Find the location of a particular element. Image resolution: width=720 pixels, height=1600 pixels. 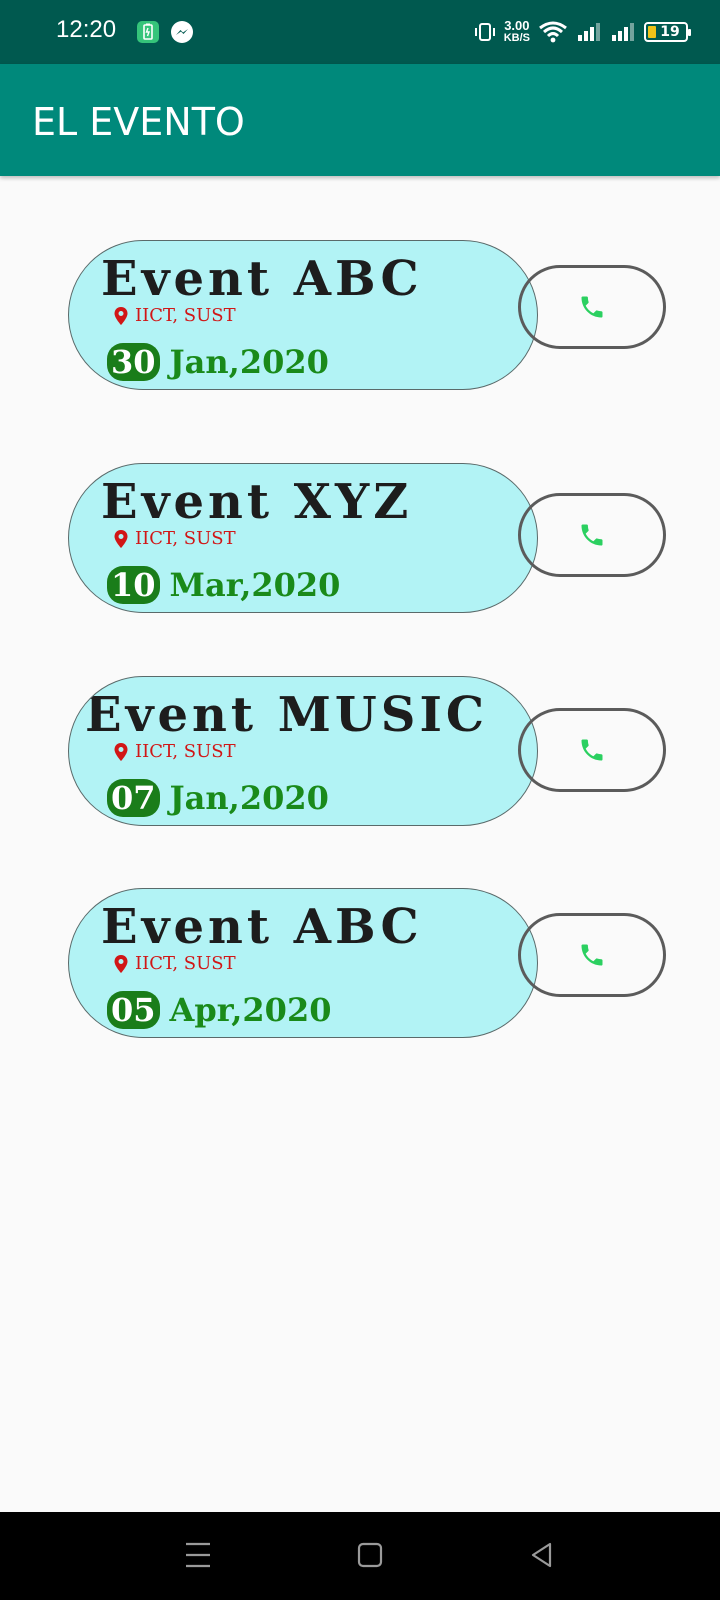

app-title: EL EVENTO is located at coordinates (138, 122).